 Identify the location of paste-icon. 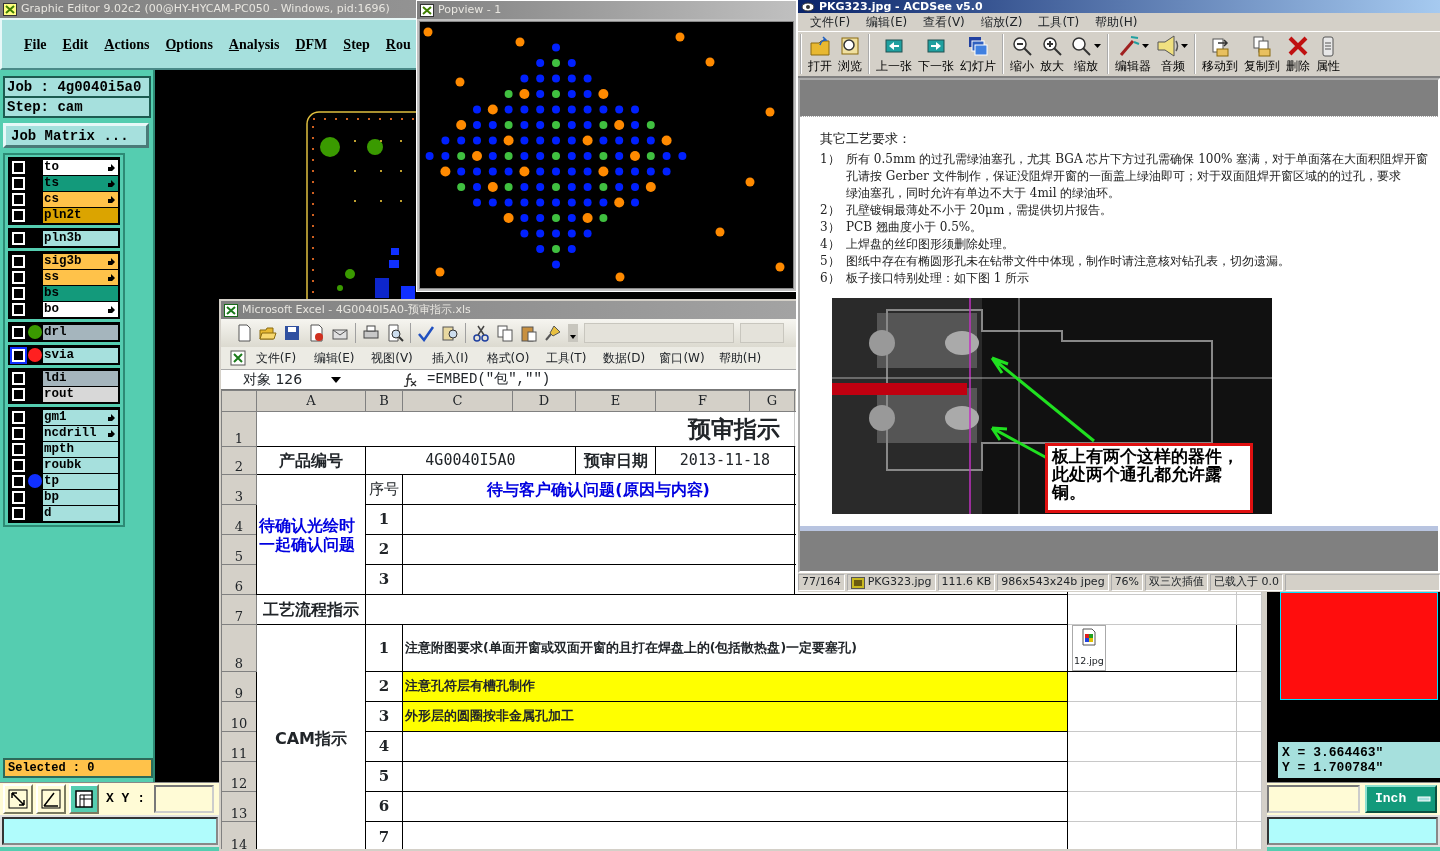
(529, 333).